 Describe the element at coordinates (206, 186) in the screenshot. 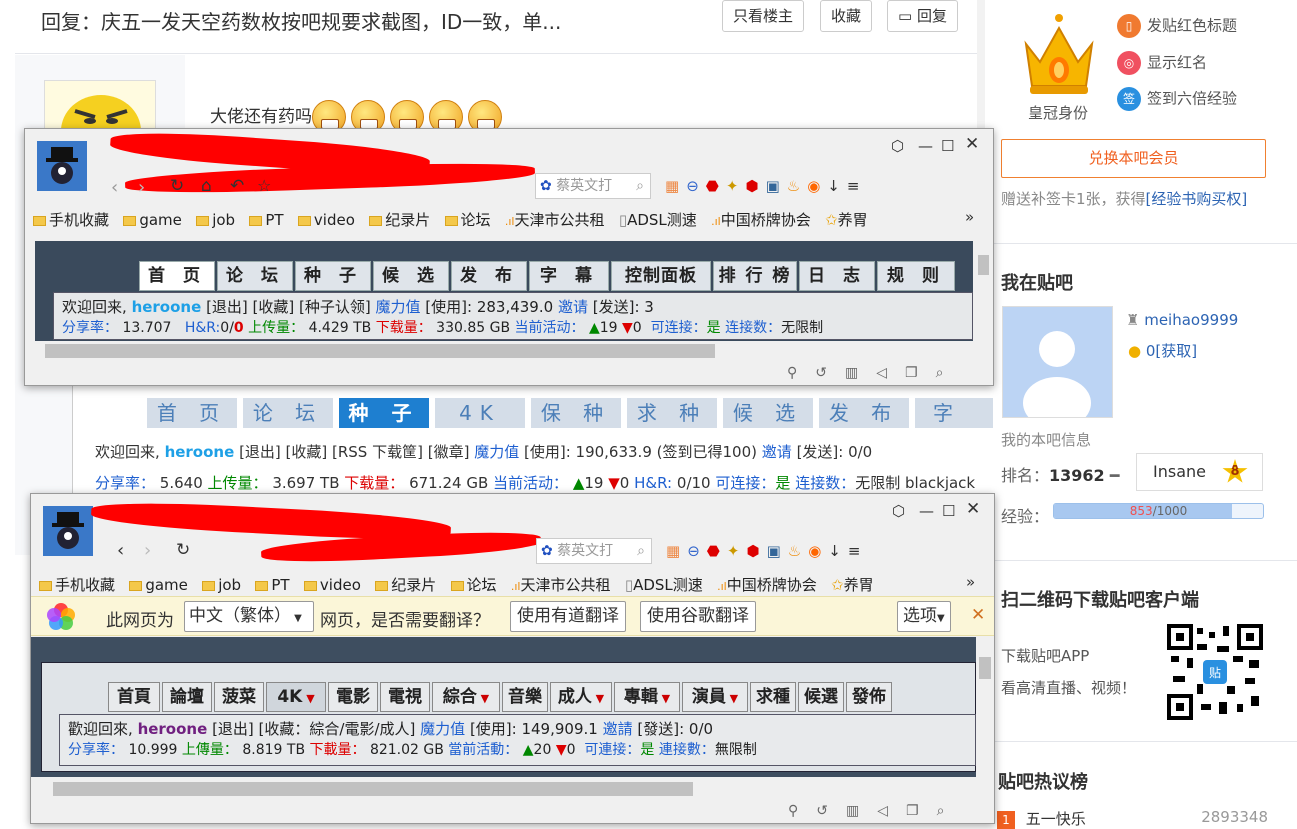

I see `home-icon: ⌂` at that location.